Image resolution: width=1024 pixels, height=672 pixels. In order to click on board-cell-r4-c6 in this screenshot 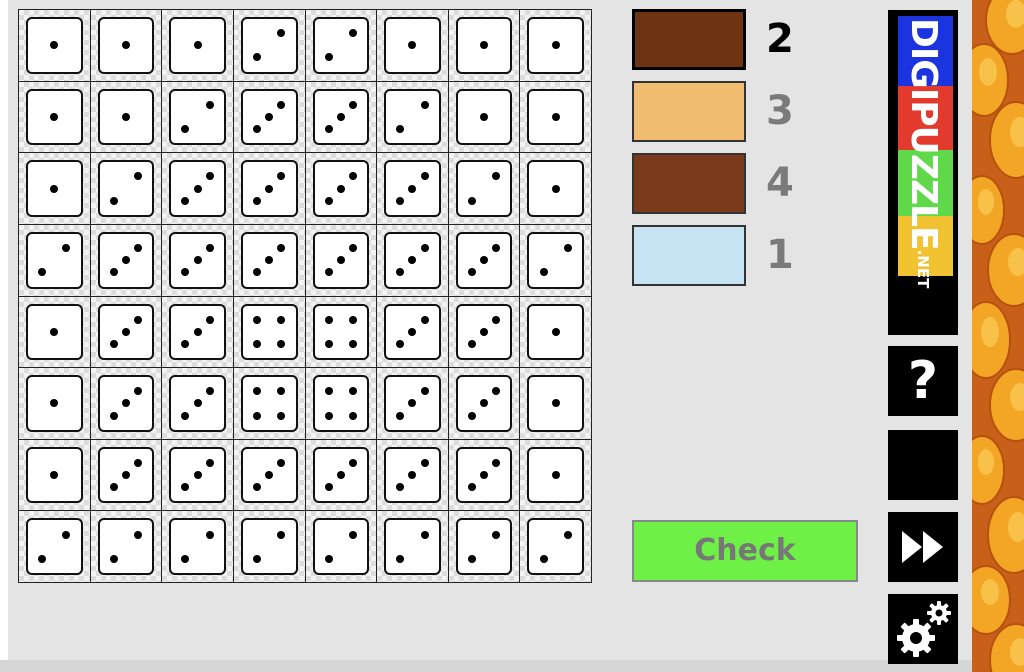, I will do `click(412, 260)`.